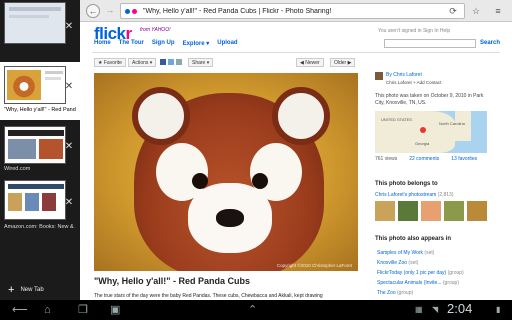 The height and width of the screenshot is (320, 512). Describe the element at coordinates (314, 265) in the screenshot. I see `photo-credit: Copyright ©2010 Christopher LaForet` at that location.